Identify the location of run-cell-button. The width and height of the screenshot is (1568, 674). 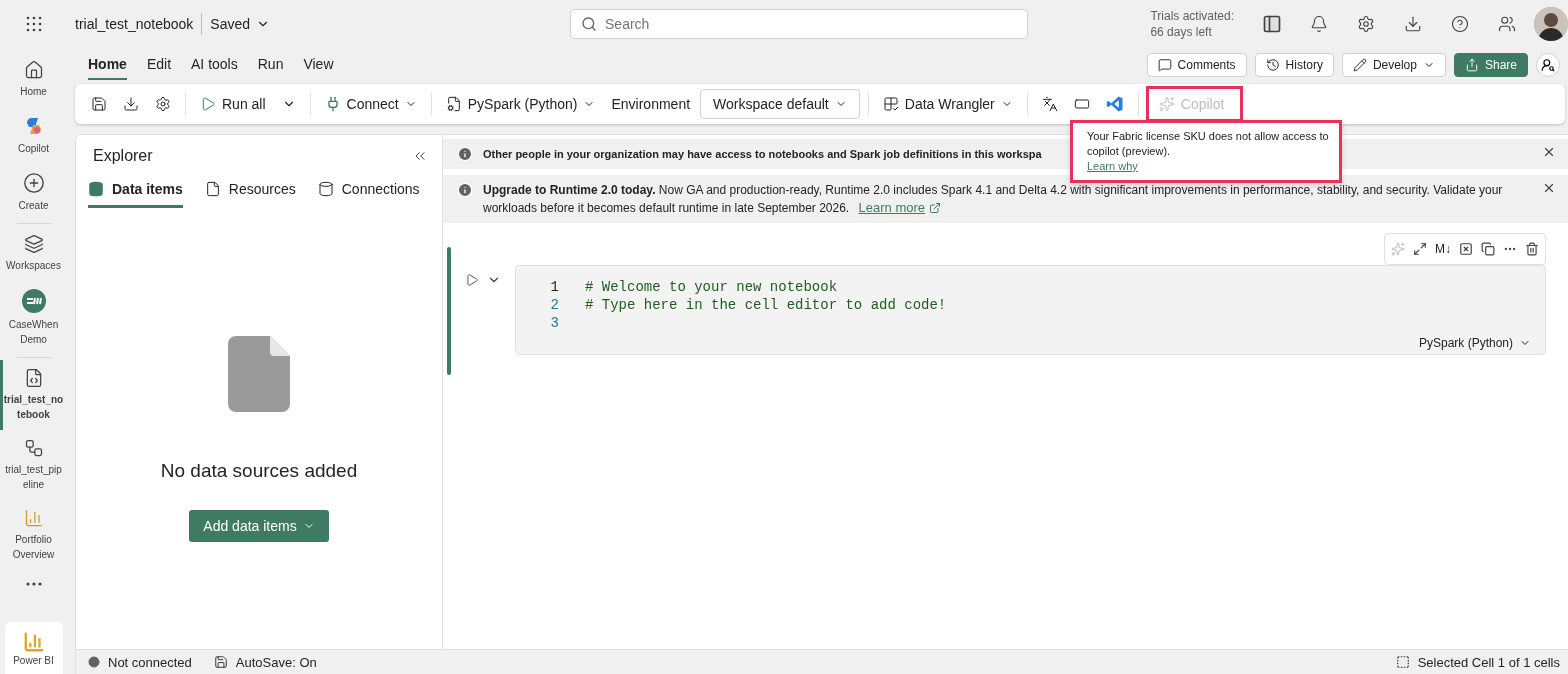
(472, 280).